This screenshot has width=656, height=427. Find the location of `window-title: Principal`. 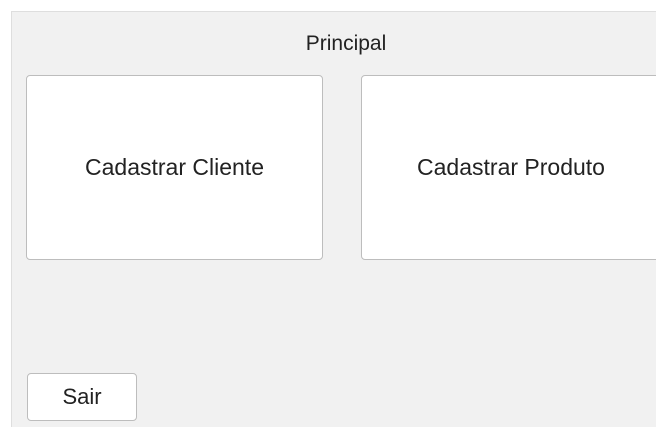

window-title: Principal is located at coordinates (346, 43).